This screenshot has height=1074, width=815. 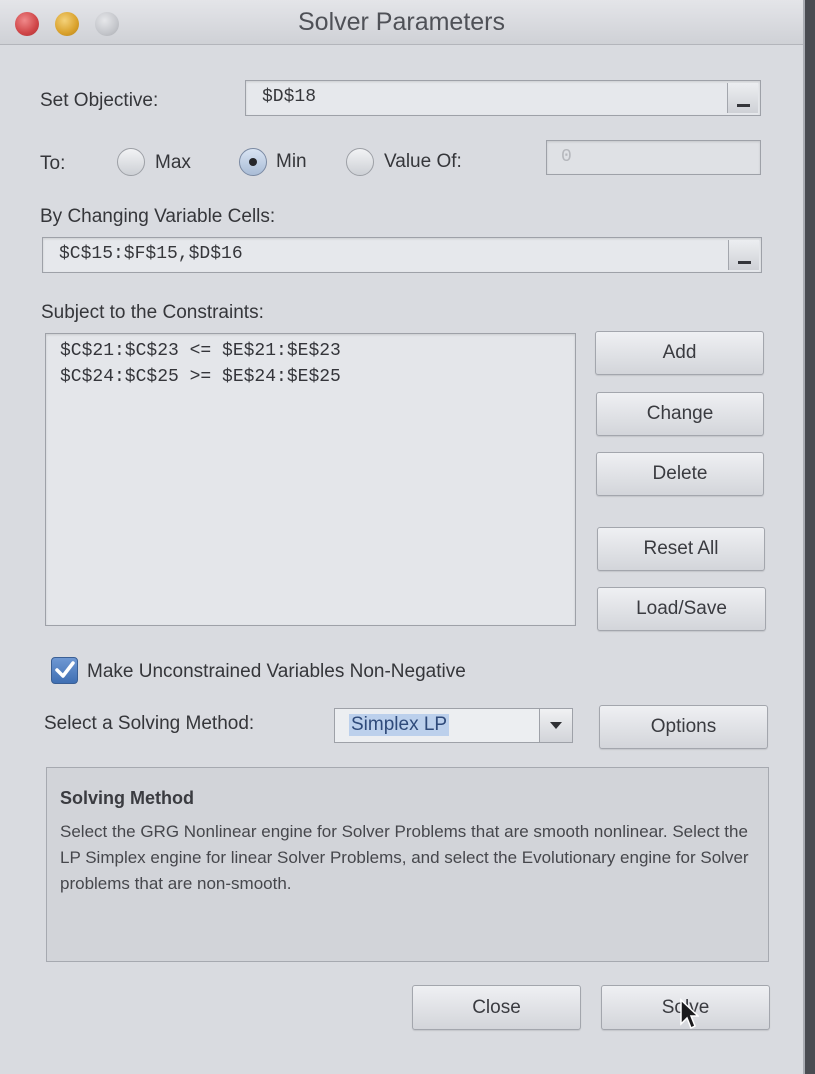 I want to click on value-of-label: Value Of:, so click(x=423, y=161).